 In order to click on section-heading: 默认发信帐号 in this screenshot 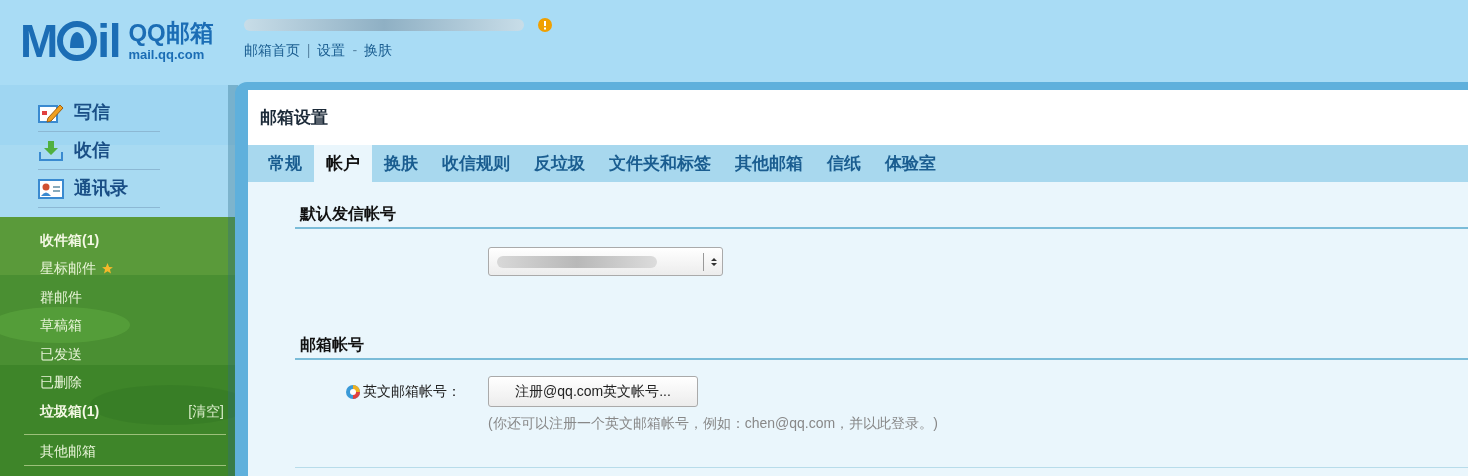, I will do `click(348, 213)`.